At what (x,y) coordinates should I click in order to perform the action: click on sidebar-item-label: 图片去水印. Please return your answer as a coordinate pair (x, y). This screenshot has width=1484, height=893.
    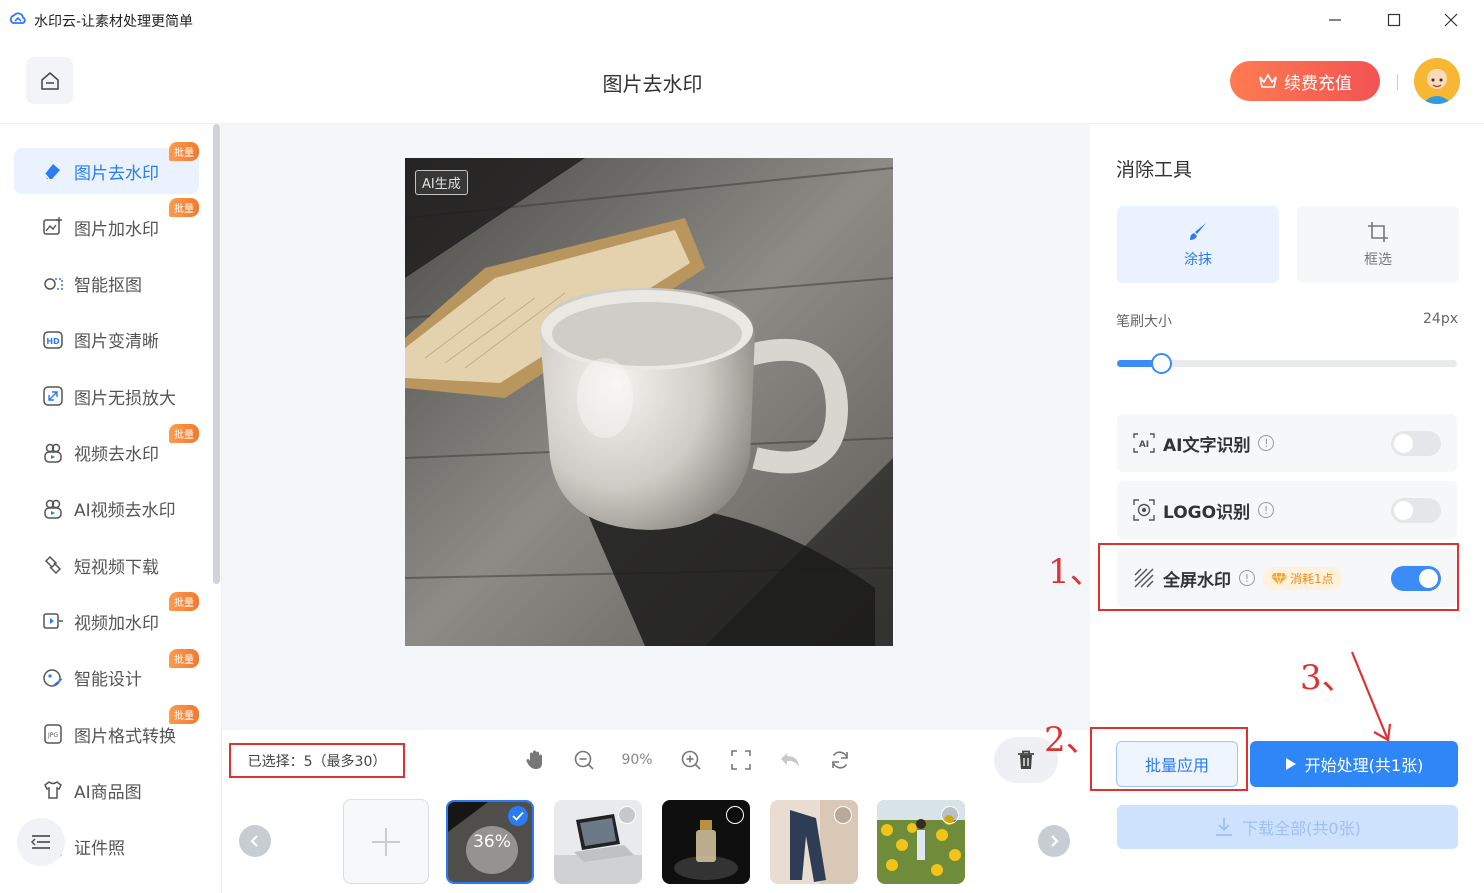
    Looking at the image, I should click on (116, 173).